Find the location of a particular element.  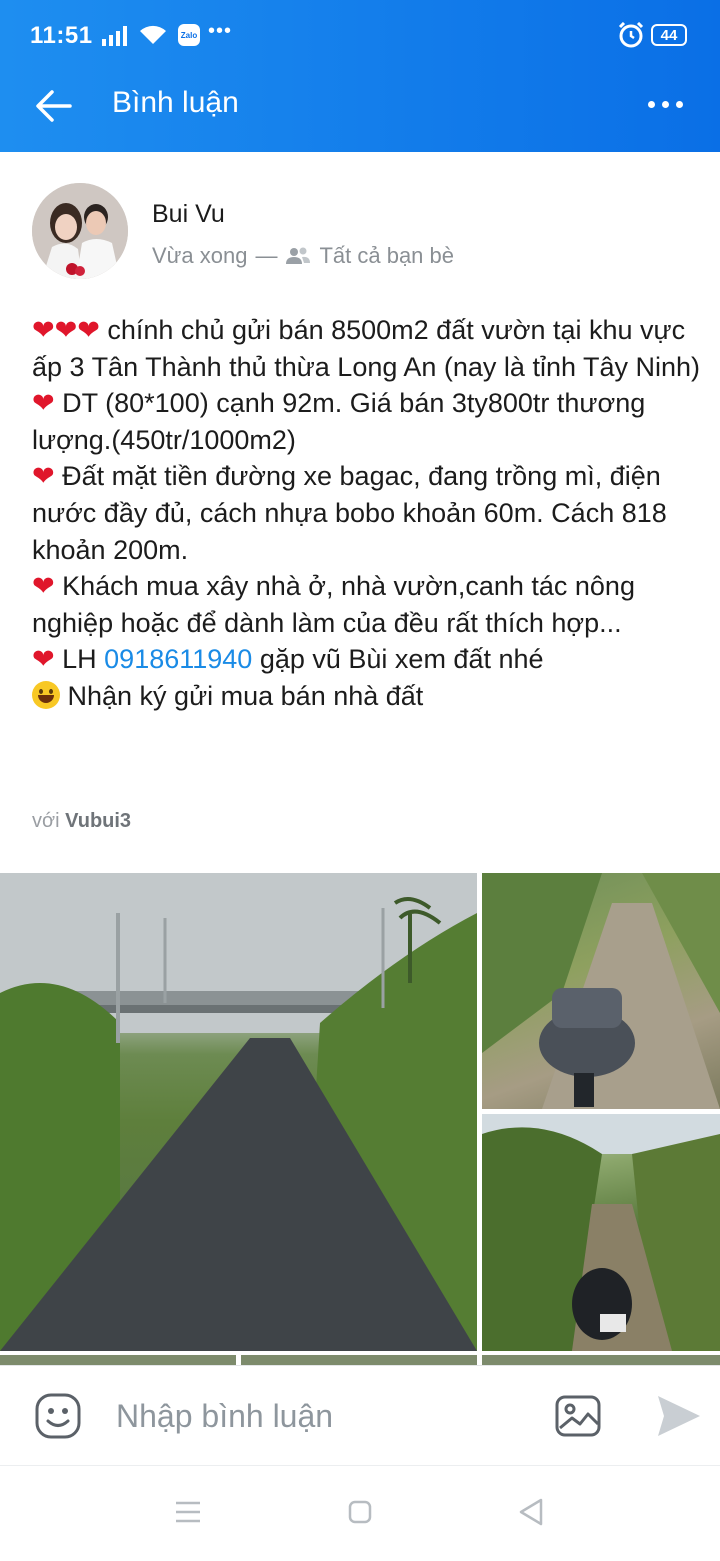

app-bar: Bình luận is located at coordinates (360, 104).